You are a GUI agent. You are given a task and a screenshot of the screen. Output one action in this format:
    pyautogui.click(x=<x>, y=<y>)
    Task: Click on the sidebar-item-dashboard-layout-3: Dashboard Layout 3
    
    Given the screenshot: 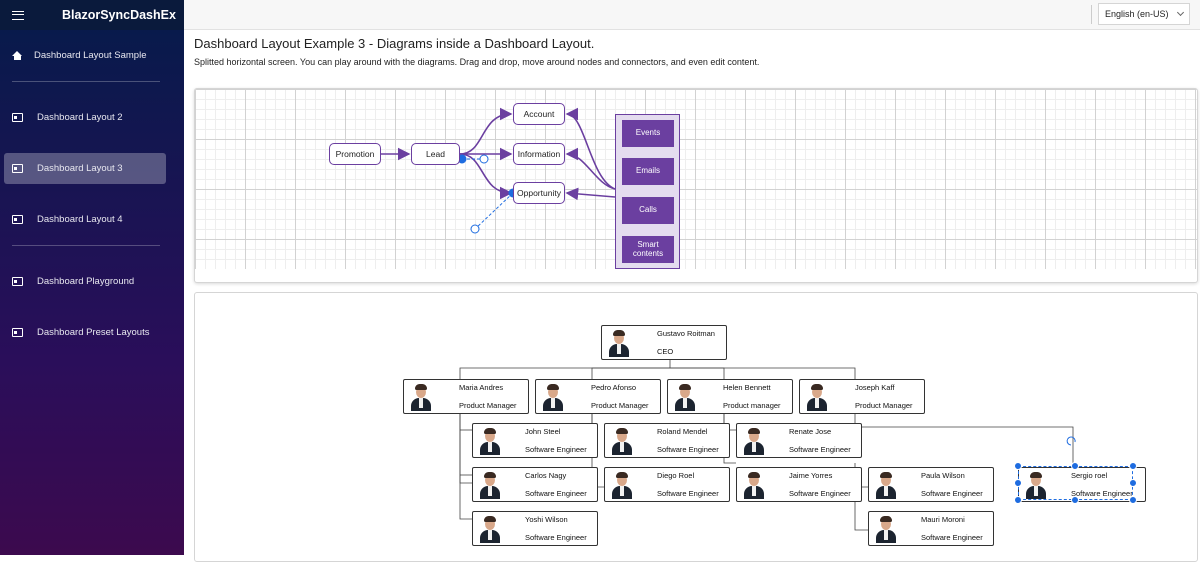 What is the action you would take?
    pyautogui.click(x=85, y=168)
    